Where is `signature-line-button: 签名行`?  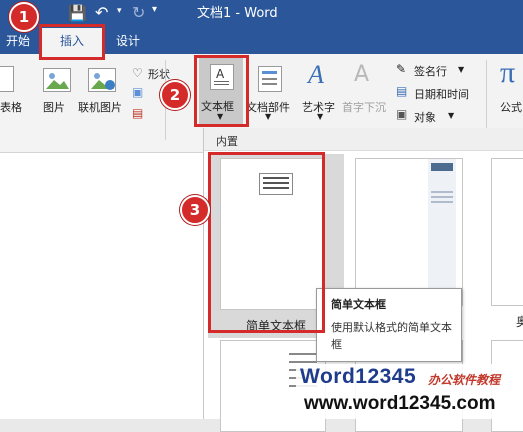
signature-line-button: 签名行 is located at coordinates (430, 71).